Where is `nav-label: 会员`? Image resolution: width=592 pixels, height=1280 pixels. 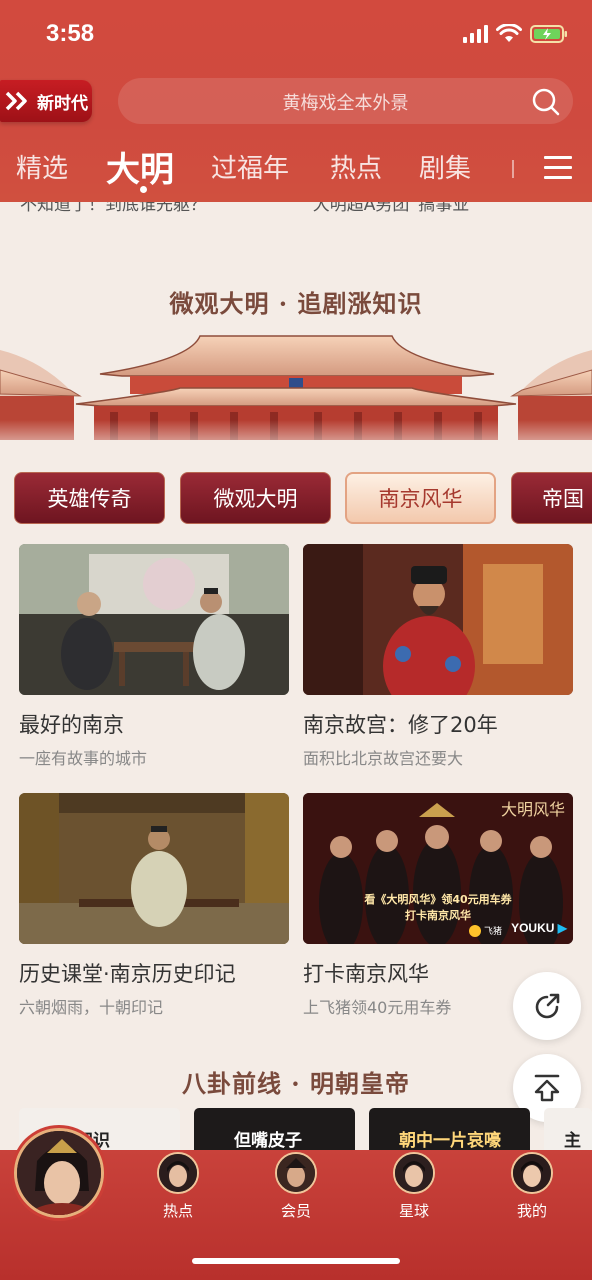
nav-label: 会员 is located at coordinates (295, 1211).